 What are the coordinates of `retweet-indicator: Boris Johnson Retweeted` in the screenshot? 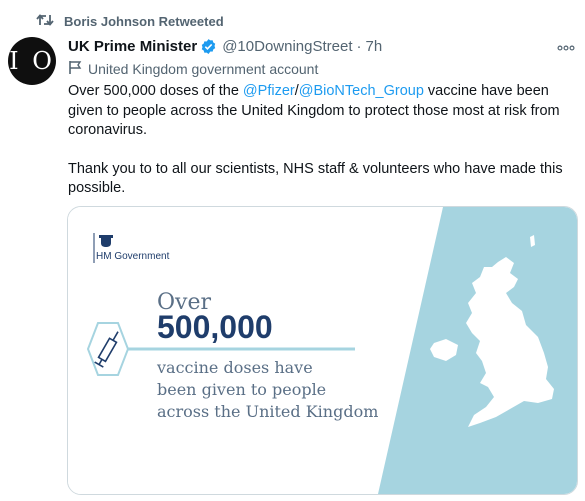 It's located at (130, 21).